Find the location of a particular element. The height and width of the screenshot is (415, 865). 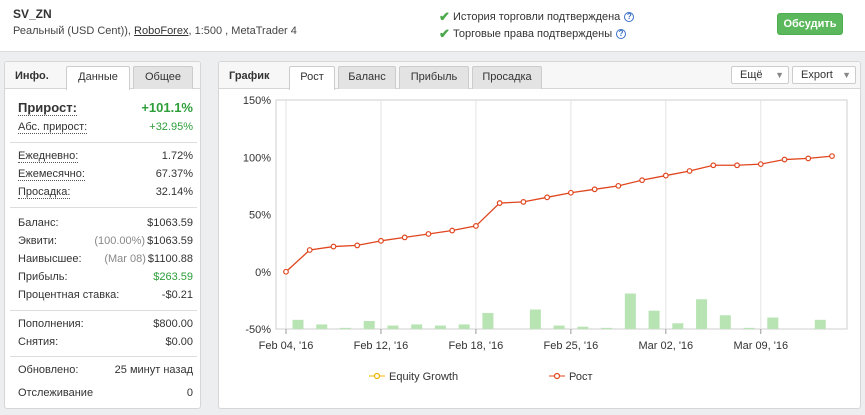

tab-growth: Рост is located at coordinates (312, 78).